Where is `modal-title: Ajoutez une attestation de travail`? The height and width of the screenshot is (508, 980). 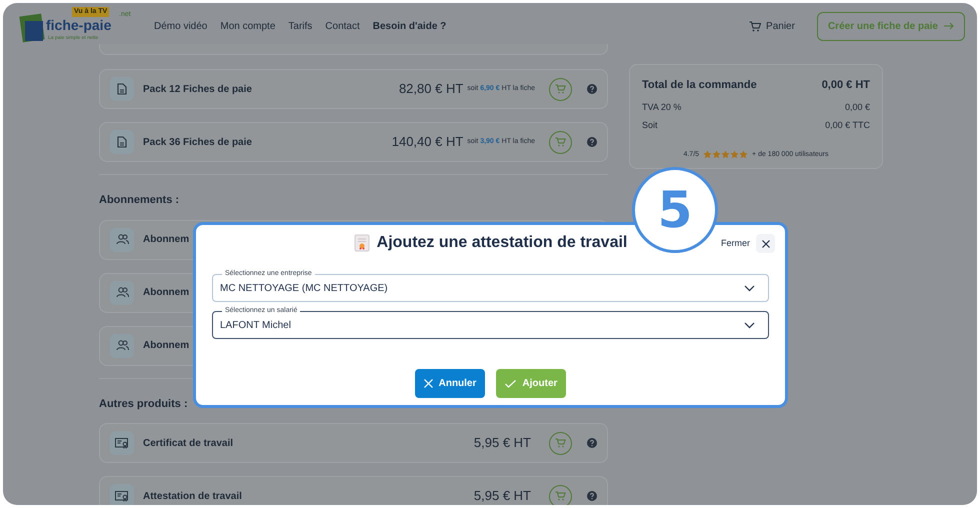
modal-title: Ajoutez une attestation de travail is located at coordinates (502, 243).